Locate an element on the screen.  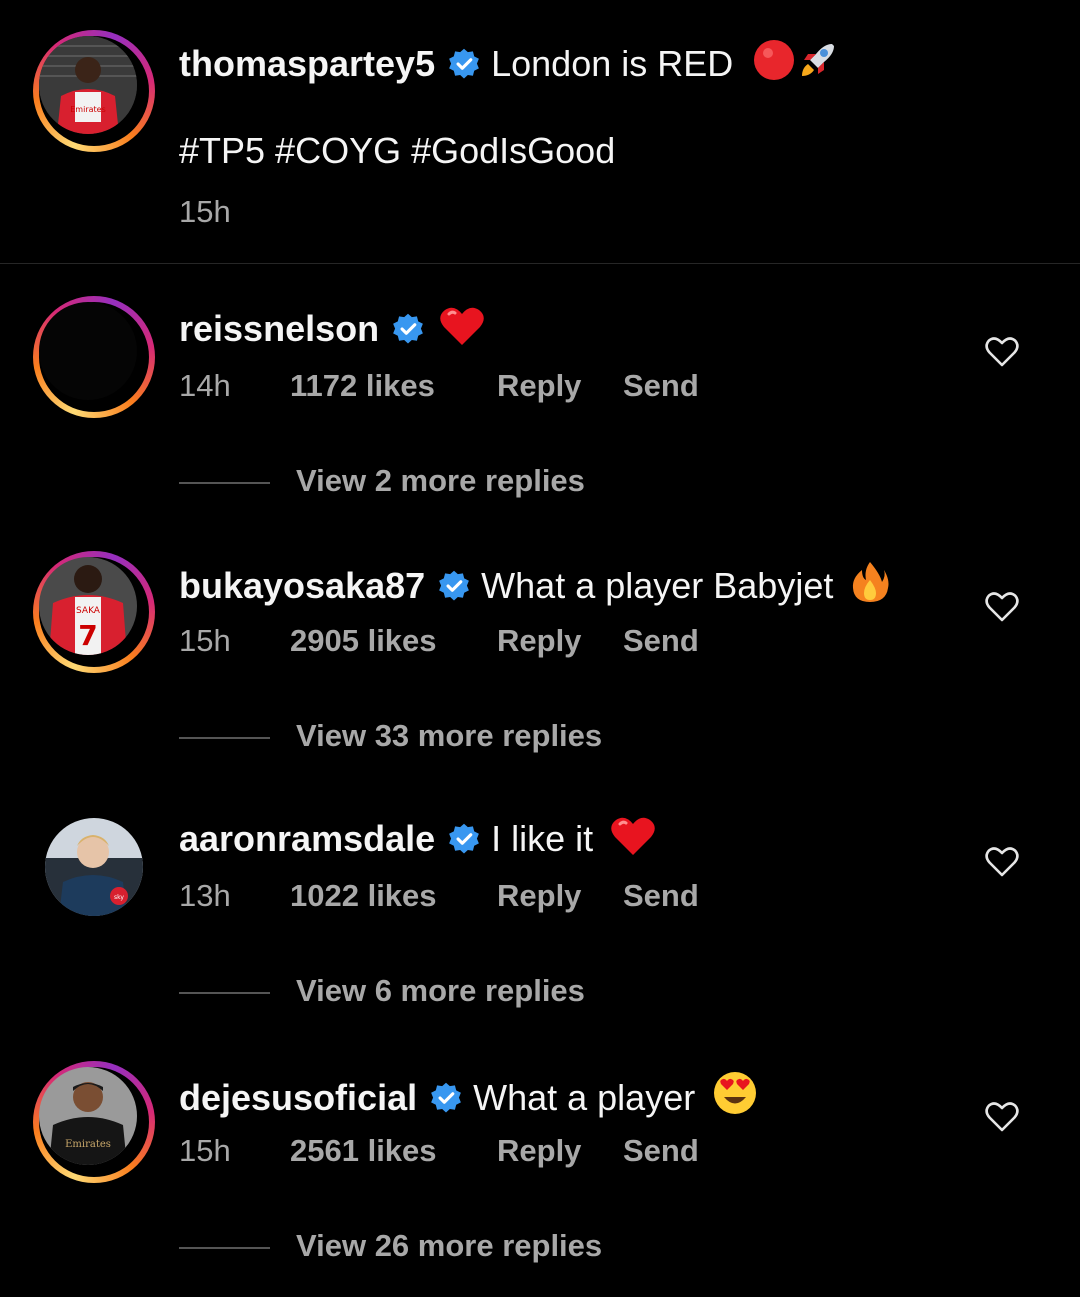
comment-time: 14h is located at coordinates (205, 385).